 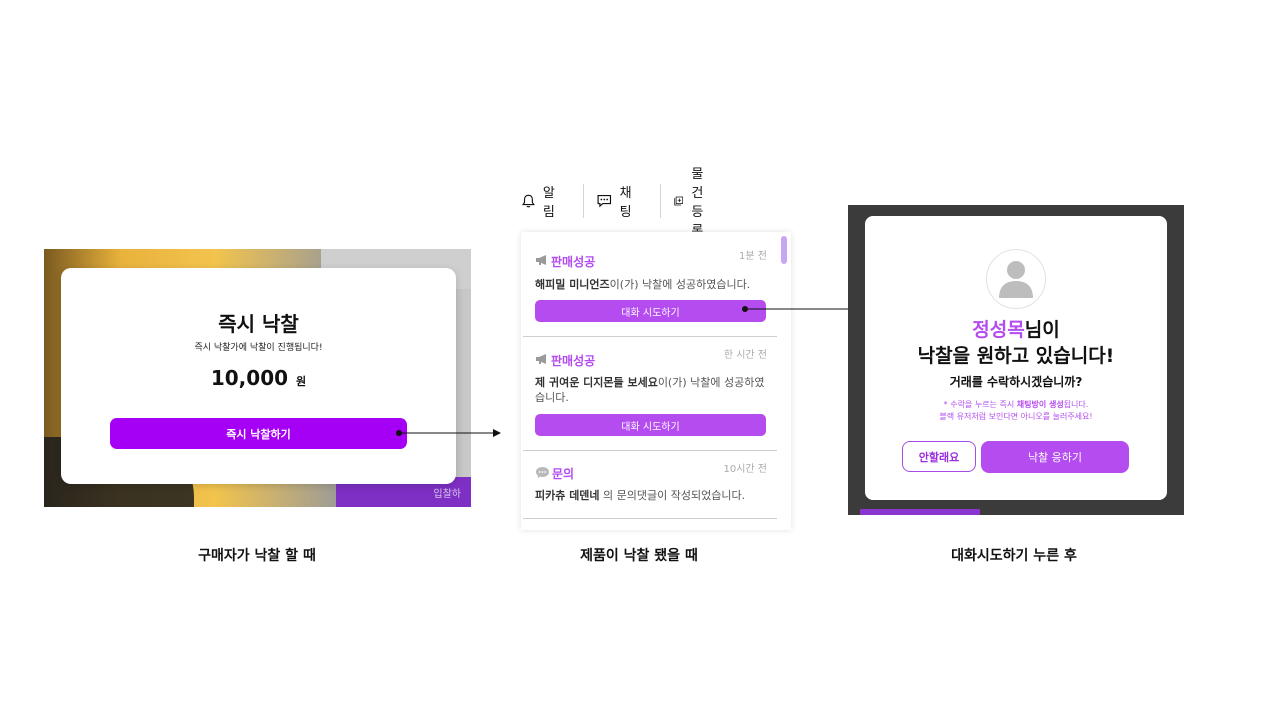 I want to click on instant-price: 10,000 원, so click(x=258, y=378).